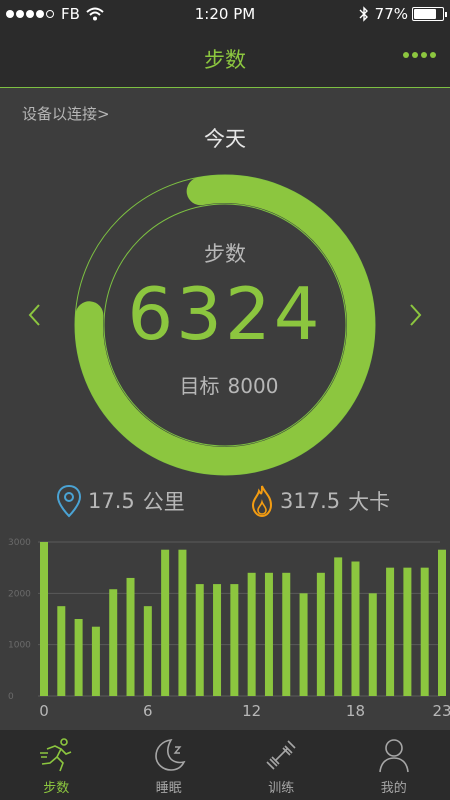 The image size is (450, 800). What do you see at coordinates (148, 711) in the screenshot?
I see `x-tick-label: 6` at bounding box center [148, 711].